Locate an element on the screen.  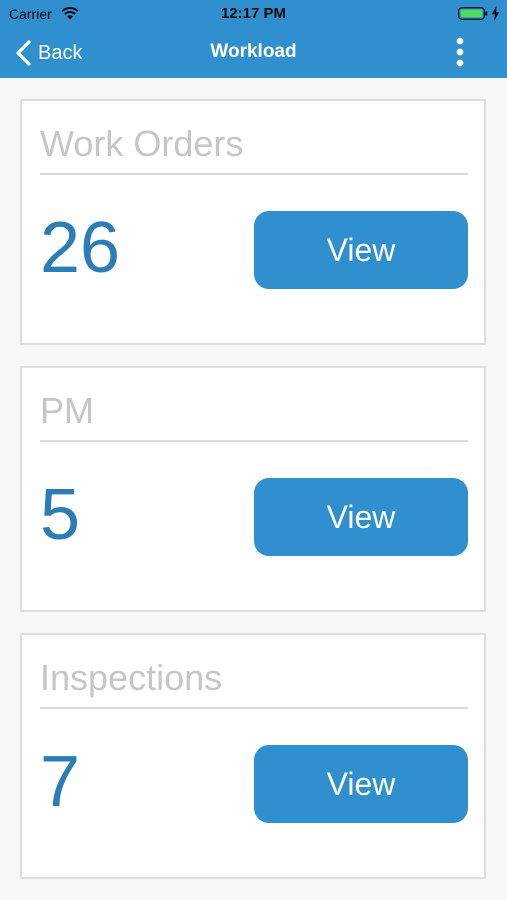
page-title: Workload is located at coordinates (253, 51).